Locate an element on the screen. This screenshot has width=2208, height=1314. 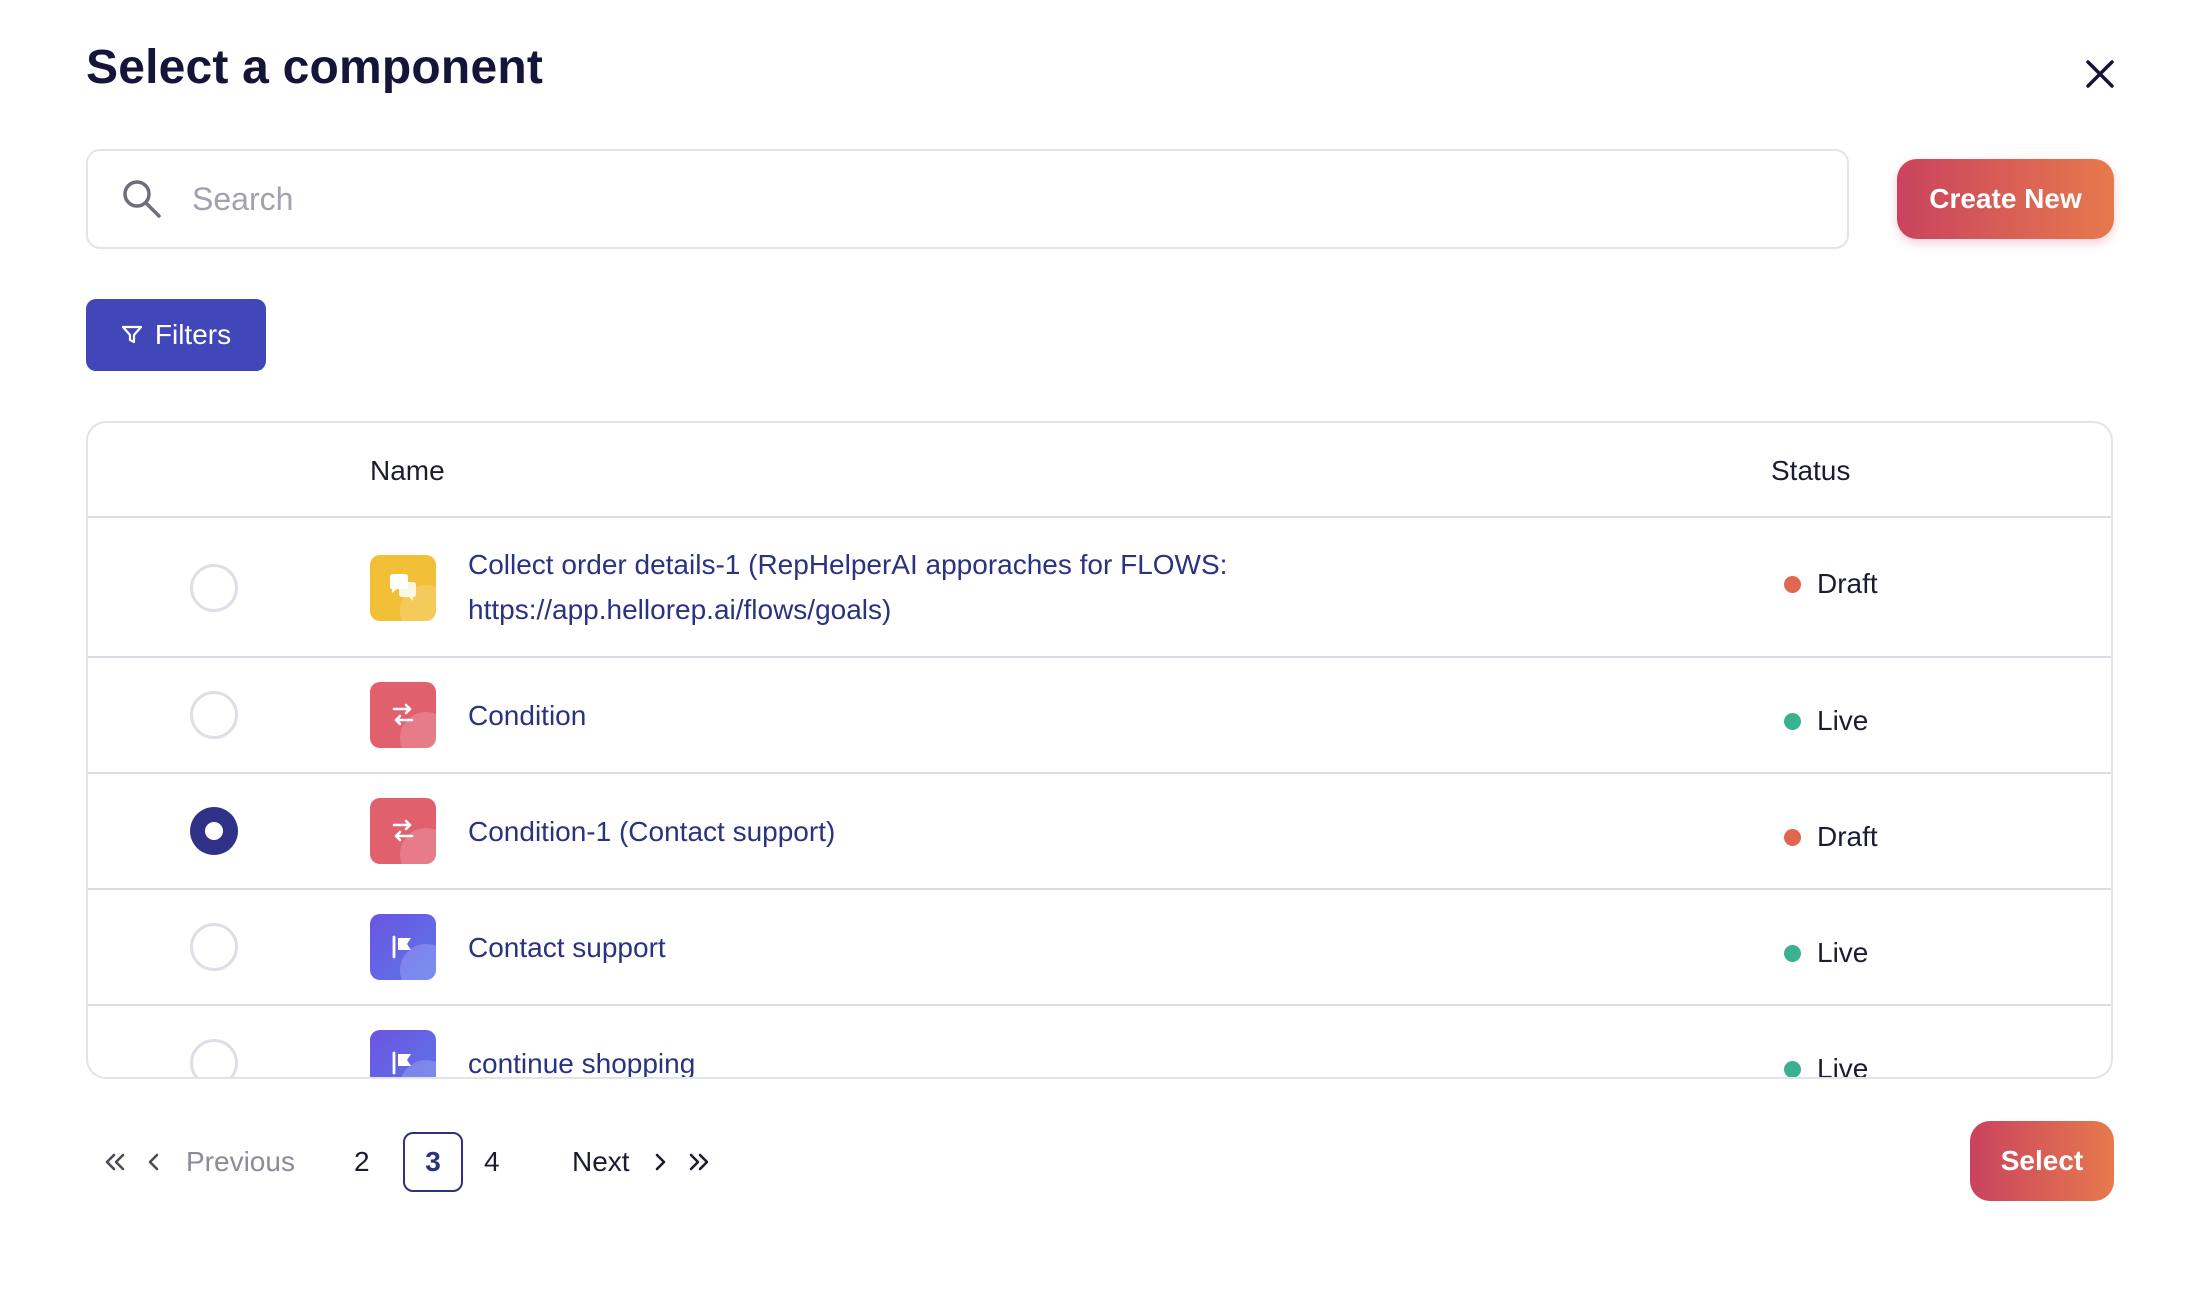
table-row: Condition-1 (Contact support) Draft is located at coordinates (1099, 832).